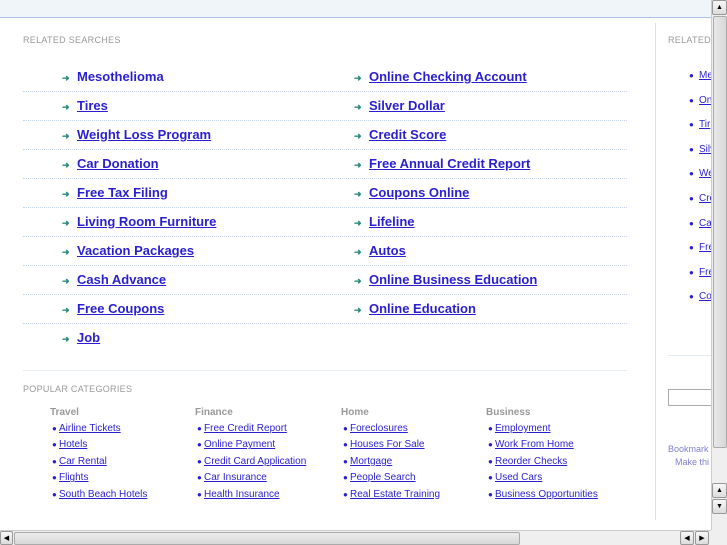 This screenshot has width=727, height=545. I want to click on sidebar-link: On, so click(705, 100).